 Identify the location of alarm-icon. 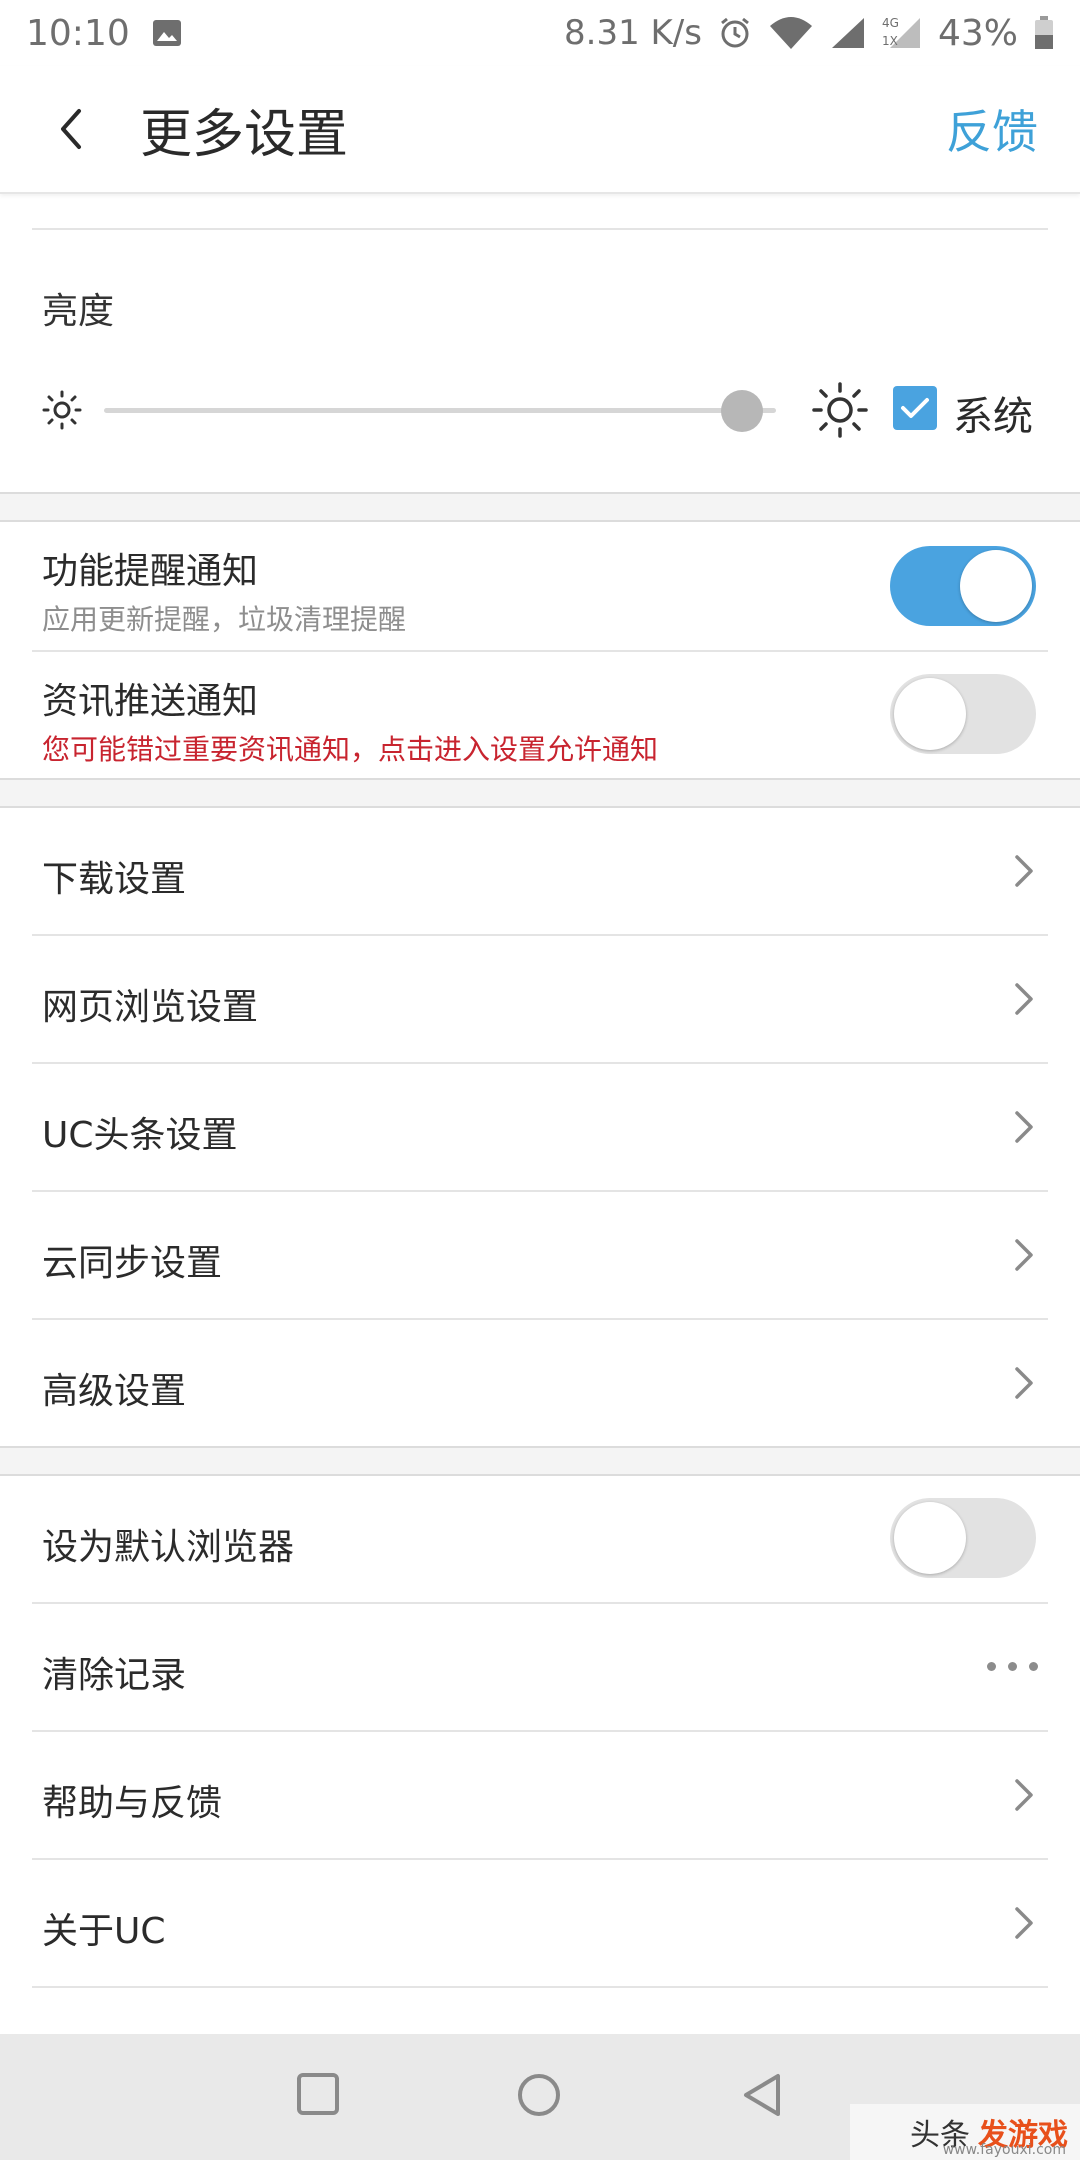
(735, 33).